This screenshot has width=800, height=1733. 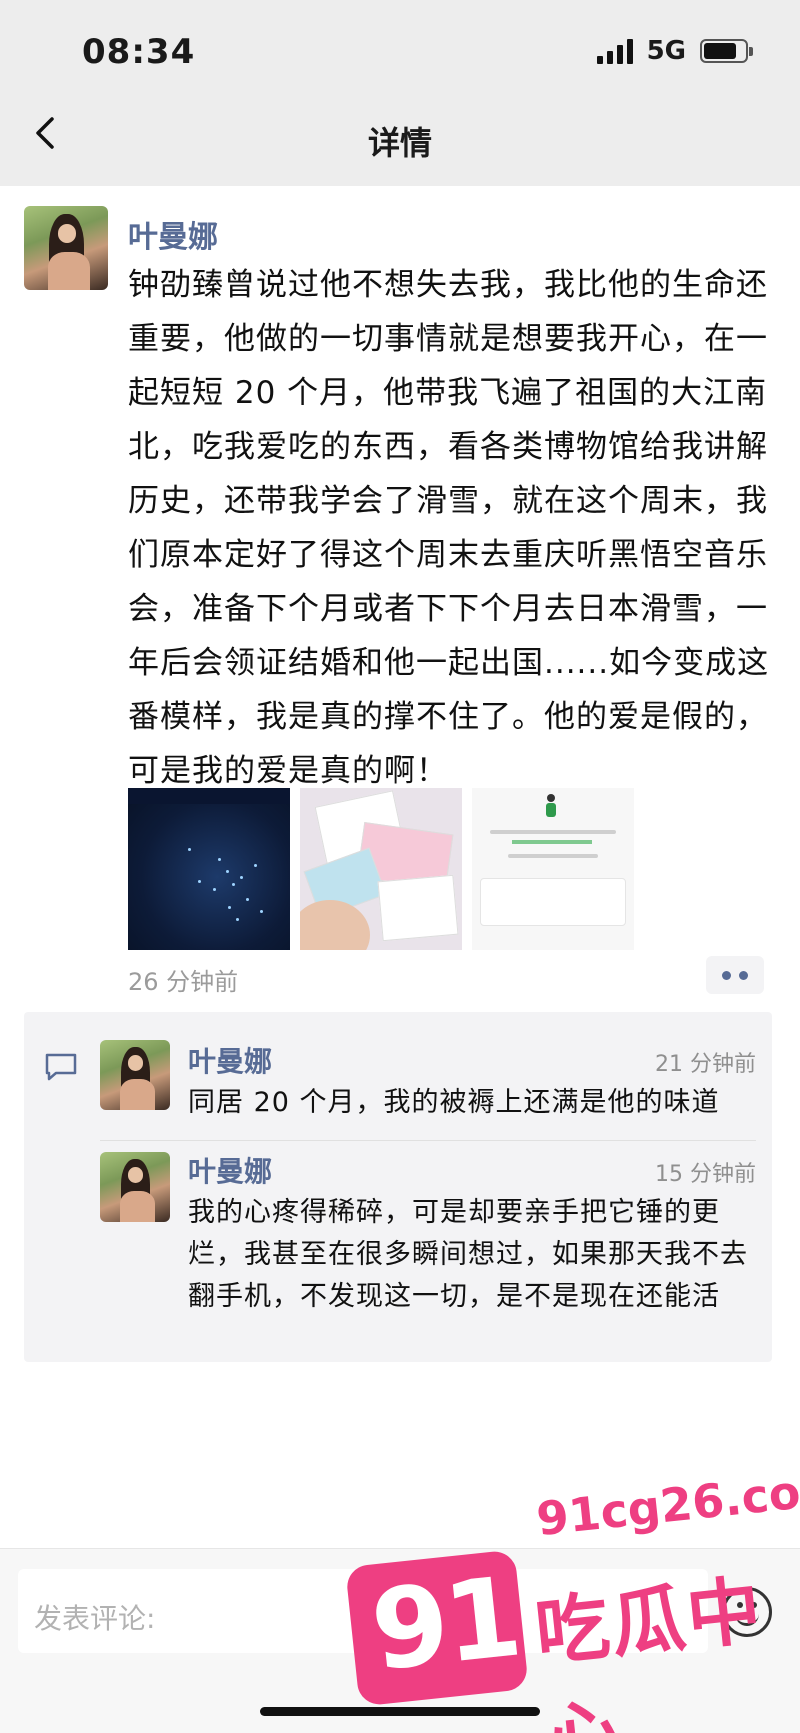 What do you see at coordinates (553, 869) in the screenshot?
I see `photo-app-screenshot` at bounding box center [553, 869].